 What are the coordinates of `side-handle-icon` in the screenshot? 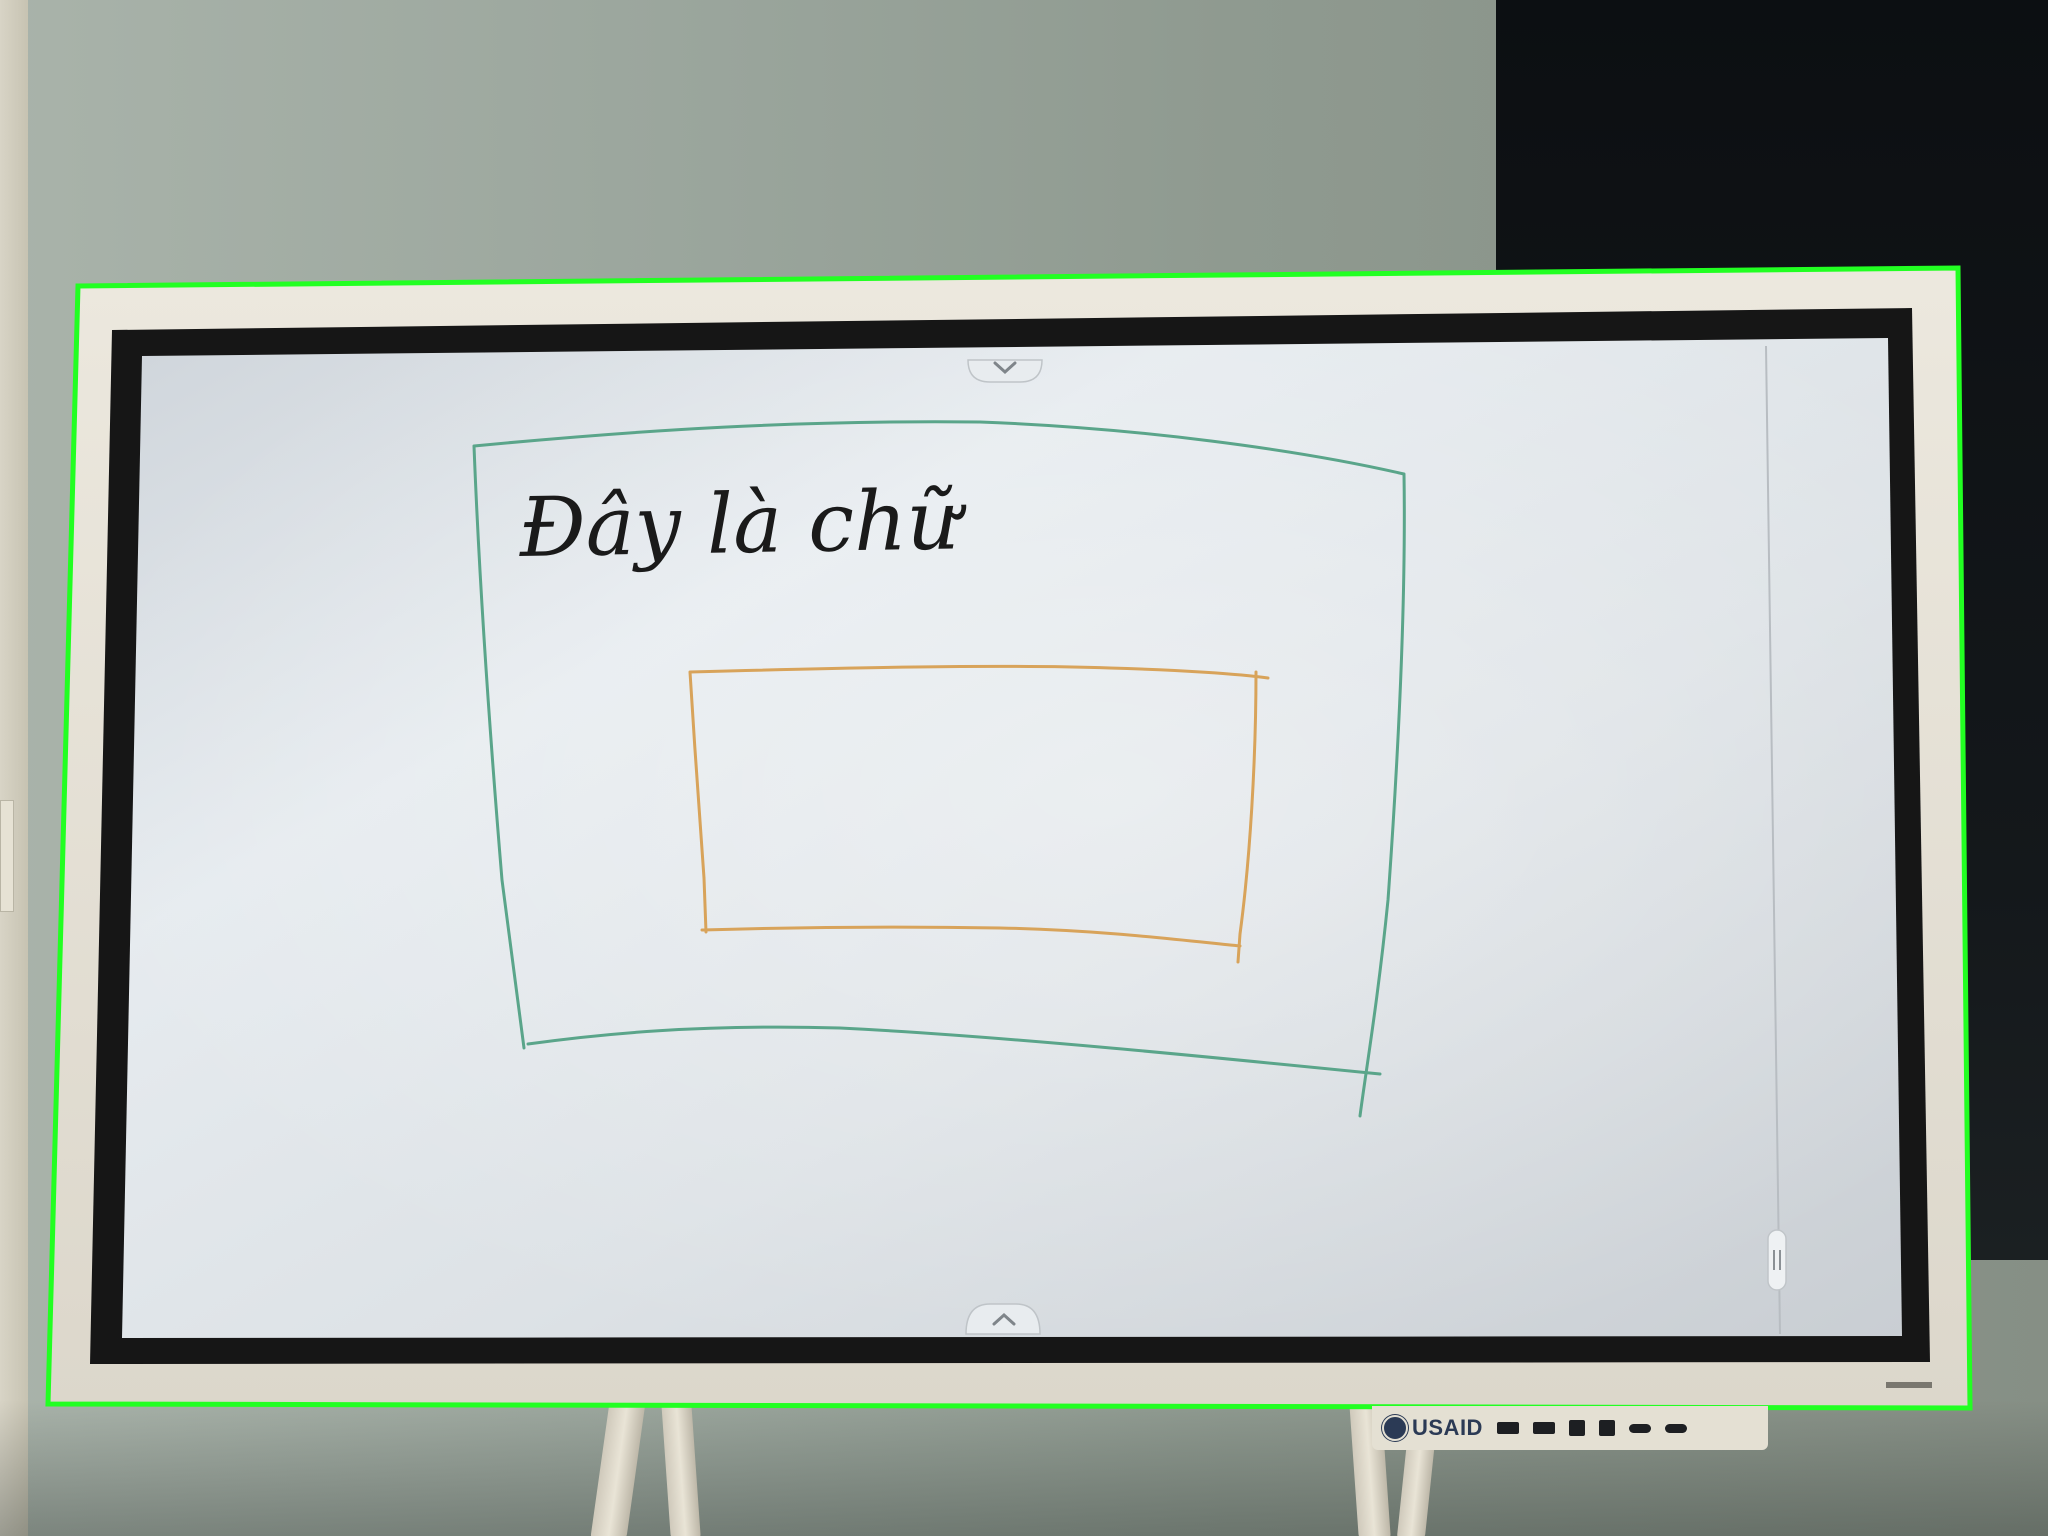 It's located at (1777, 1260).